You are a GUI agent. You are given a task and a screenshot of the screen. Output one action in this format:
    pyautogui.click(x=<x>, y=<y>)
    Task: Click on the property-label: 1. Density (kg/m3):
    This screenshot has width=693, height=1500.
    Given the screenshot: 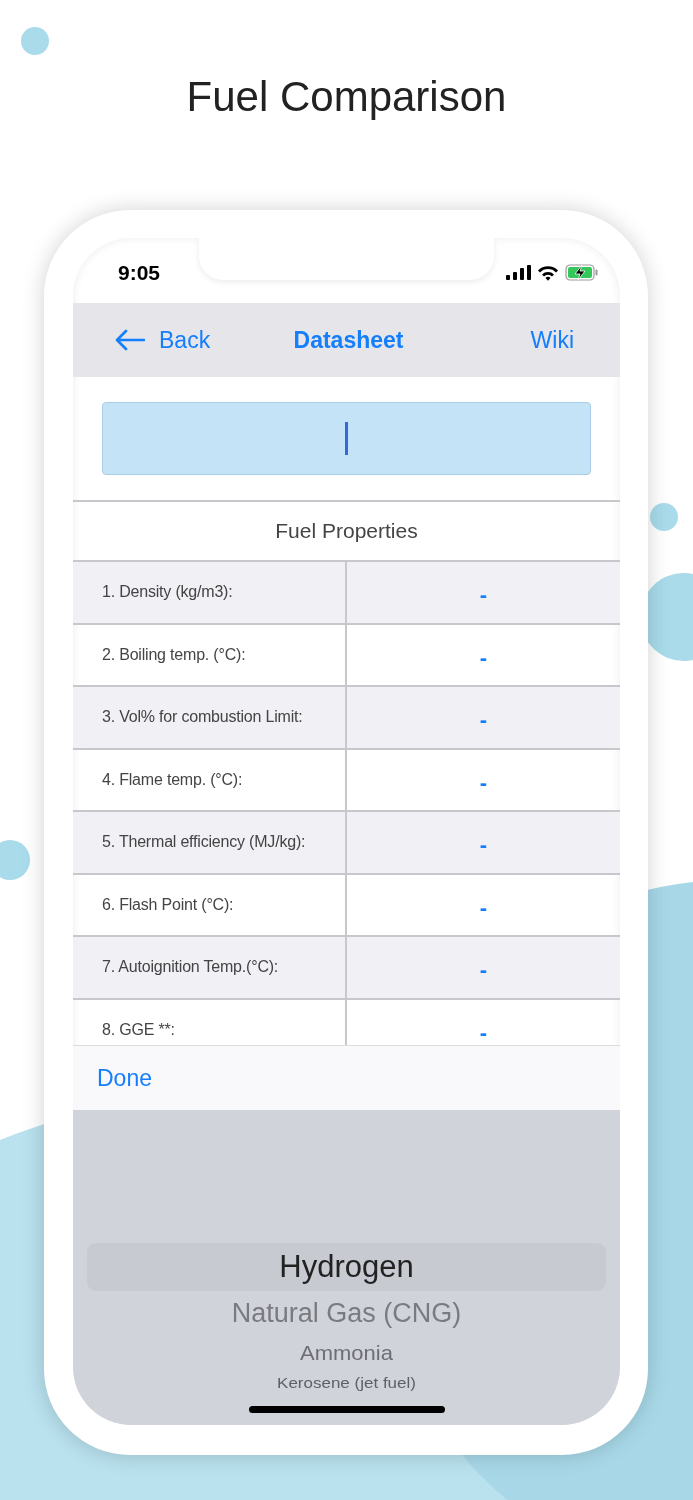 What is the action you would take?
    pyautogui.click(x=167, y=592)
    